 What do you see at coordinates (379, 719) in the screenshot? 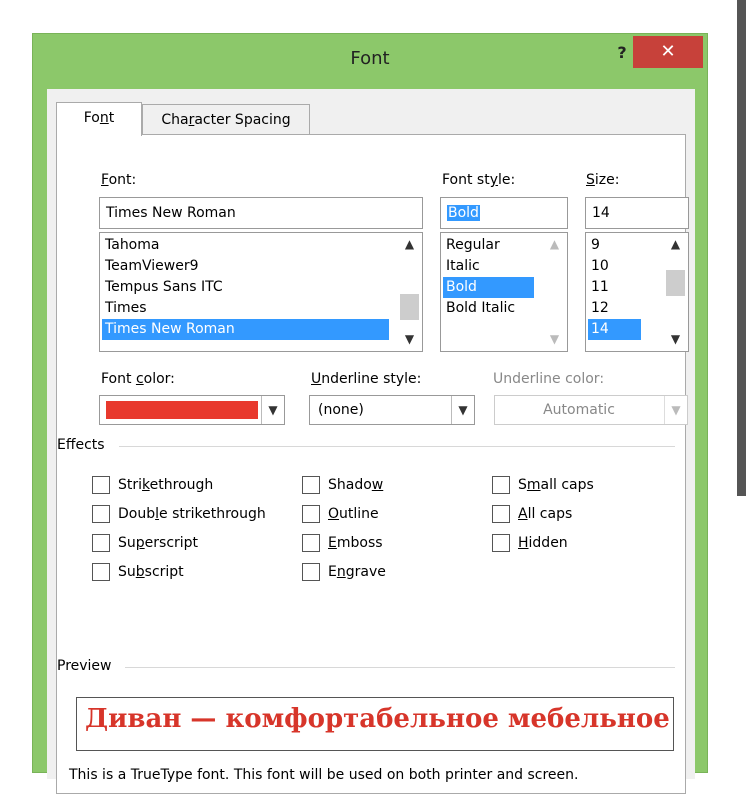
I see `preview-sample-text: Диван — комфортабельное мебельное из` at bounding box center [379, 719].